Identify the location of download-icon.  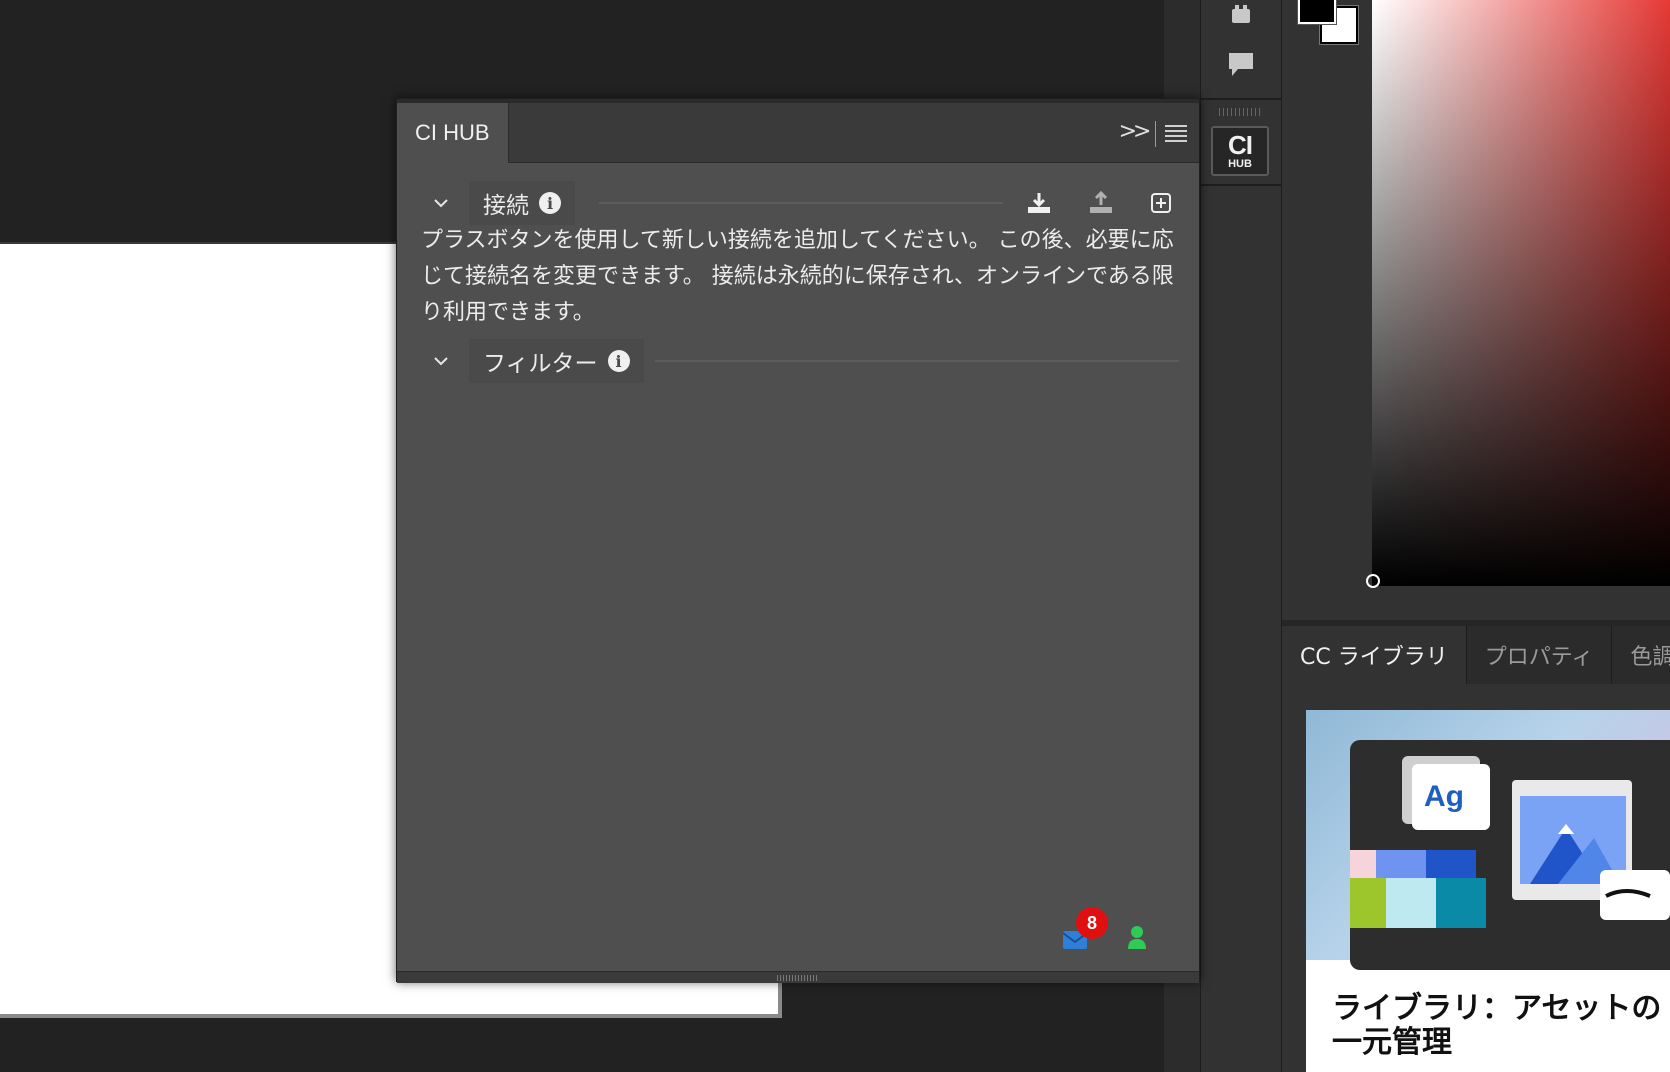
(1039, 203).